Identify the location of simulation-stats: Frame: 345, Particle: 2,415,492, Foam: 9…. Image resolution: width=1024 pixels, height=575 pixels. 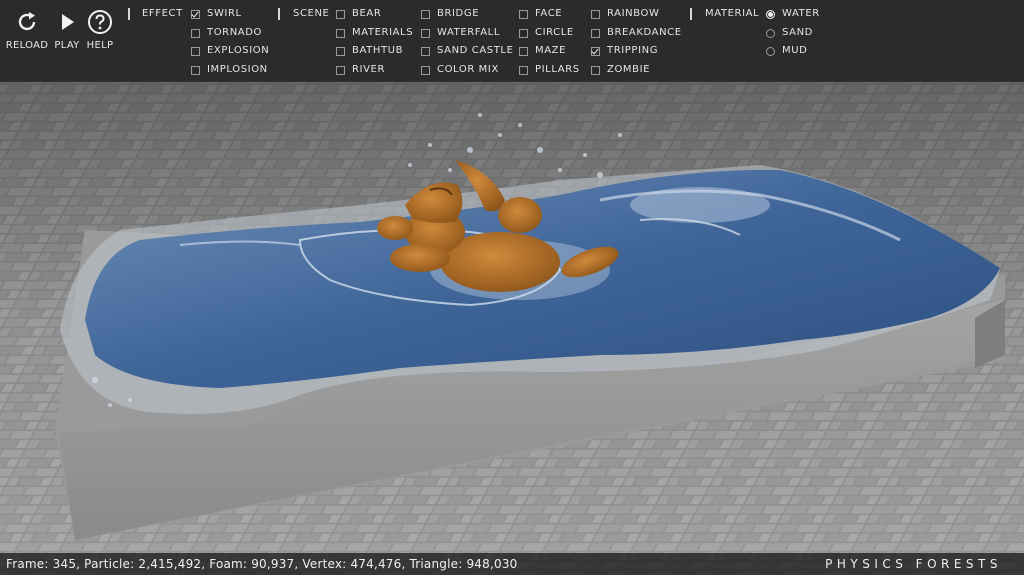
(262, 564).